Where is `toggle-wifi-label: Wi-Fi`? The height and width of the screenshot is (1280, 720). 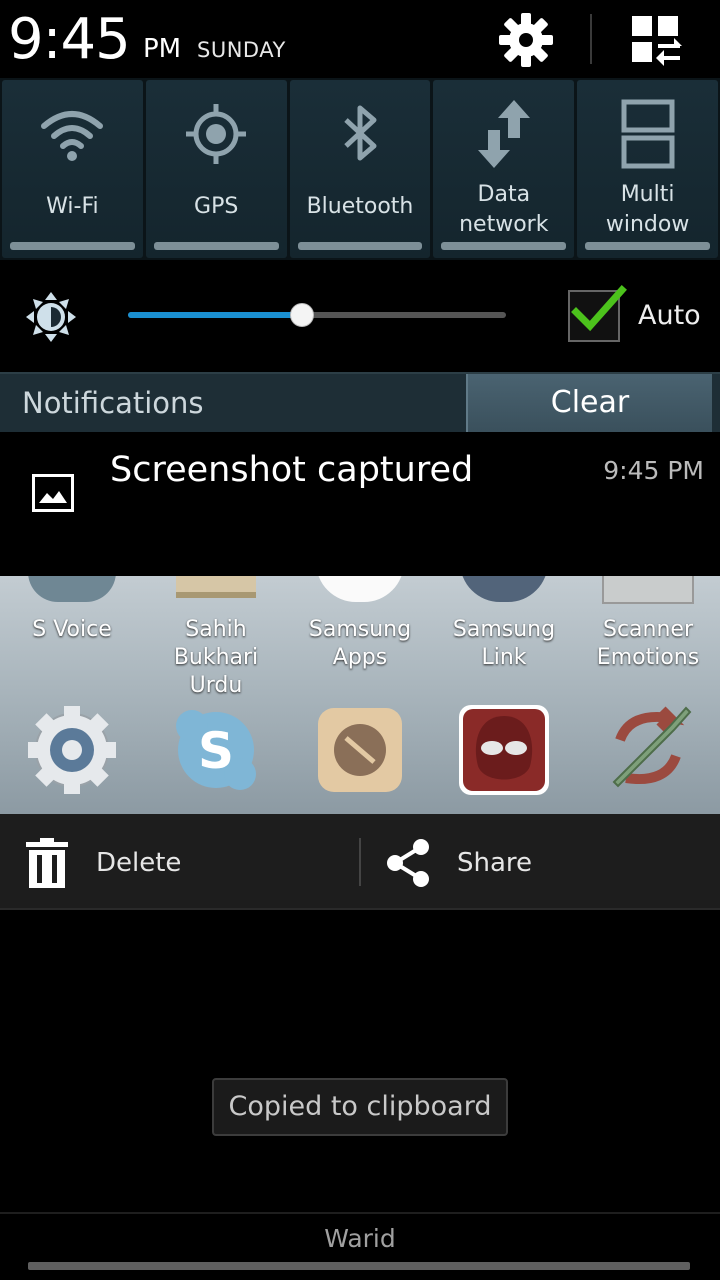
toggle-wifi-label: Wi-Fi is located at coordinates (72, 206).